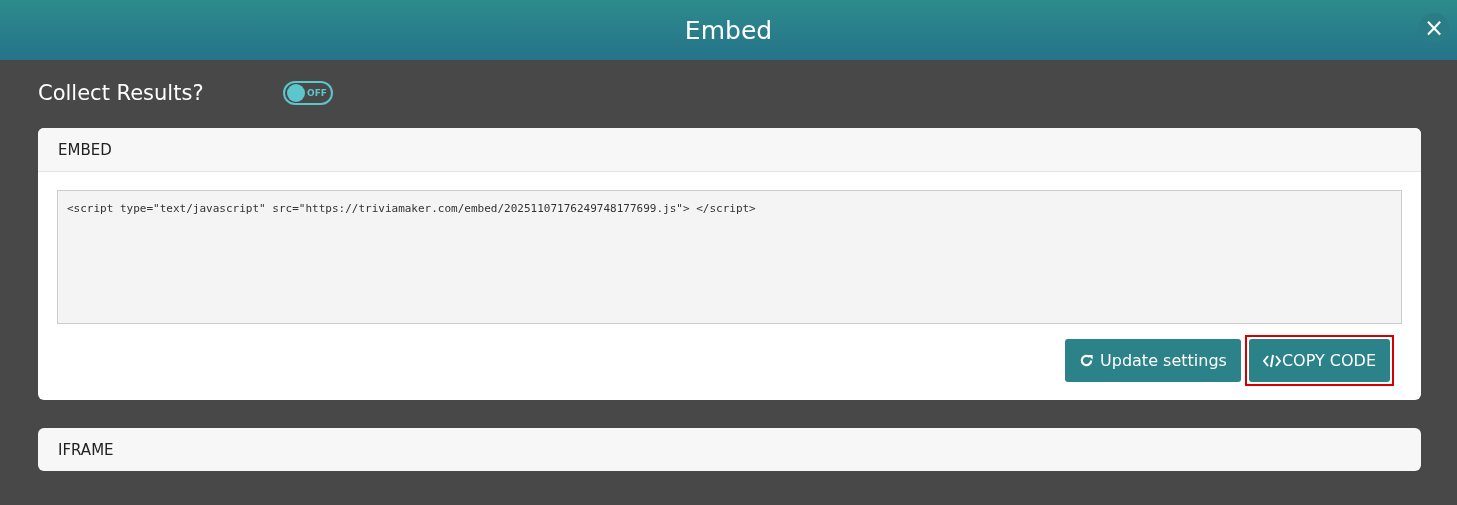 The height and width of the screenshot is (505, 1457). I want to click on code-icon, so click(1271, 360).